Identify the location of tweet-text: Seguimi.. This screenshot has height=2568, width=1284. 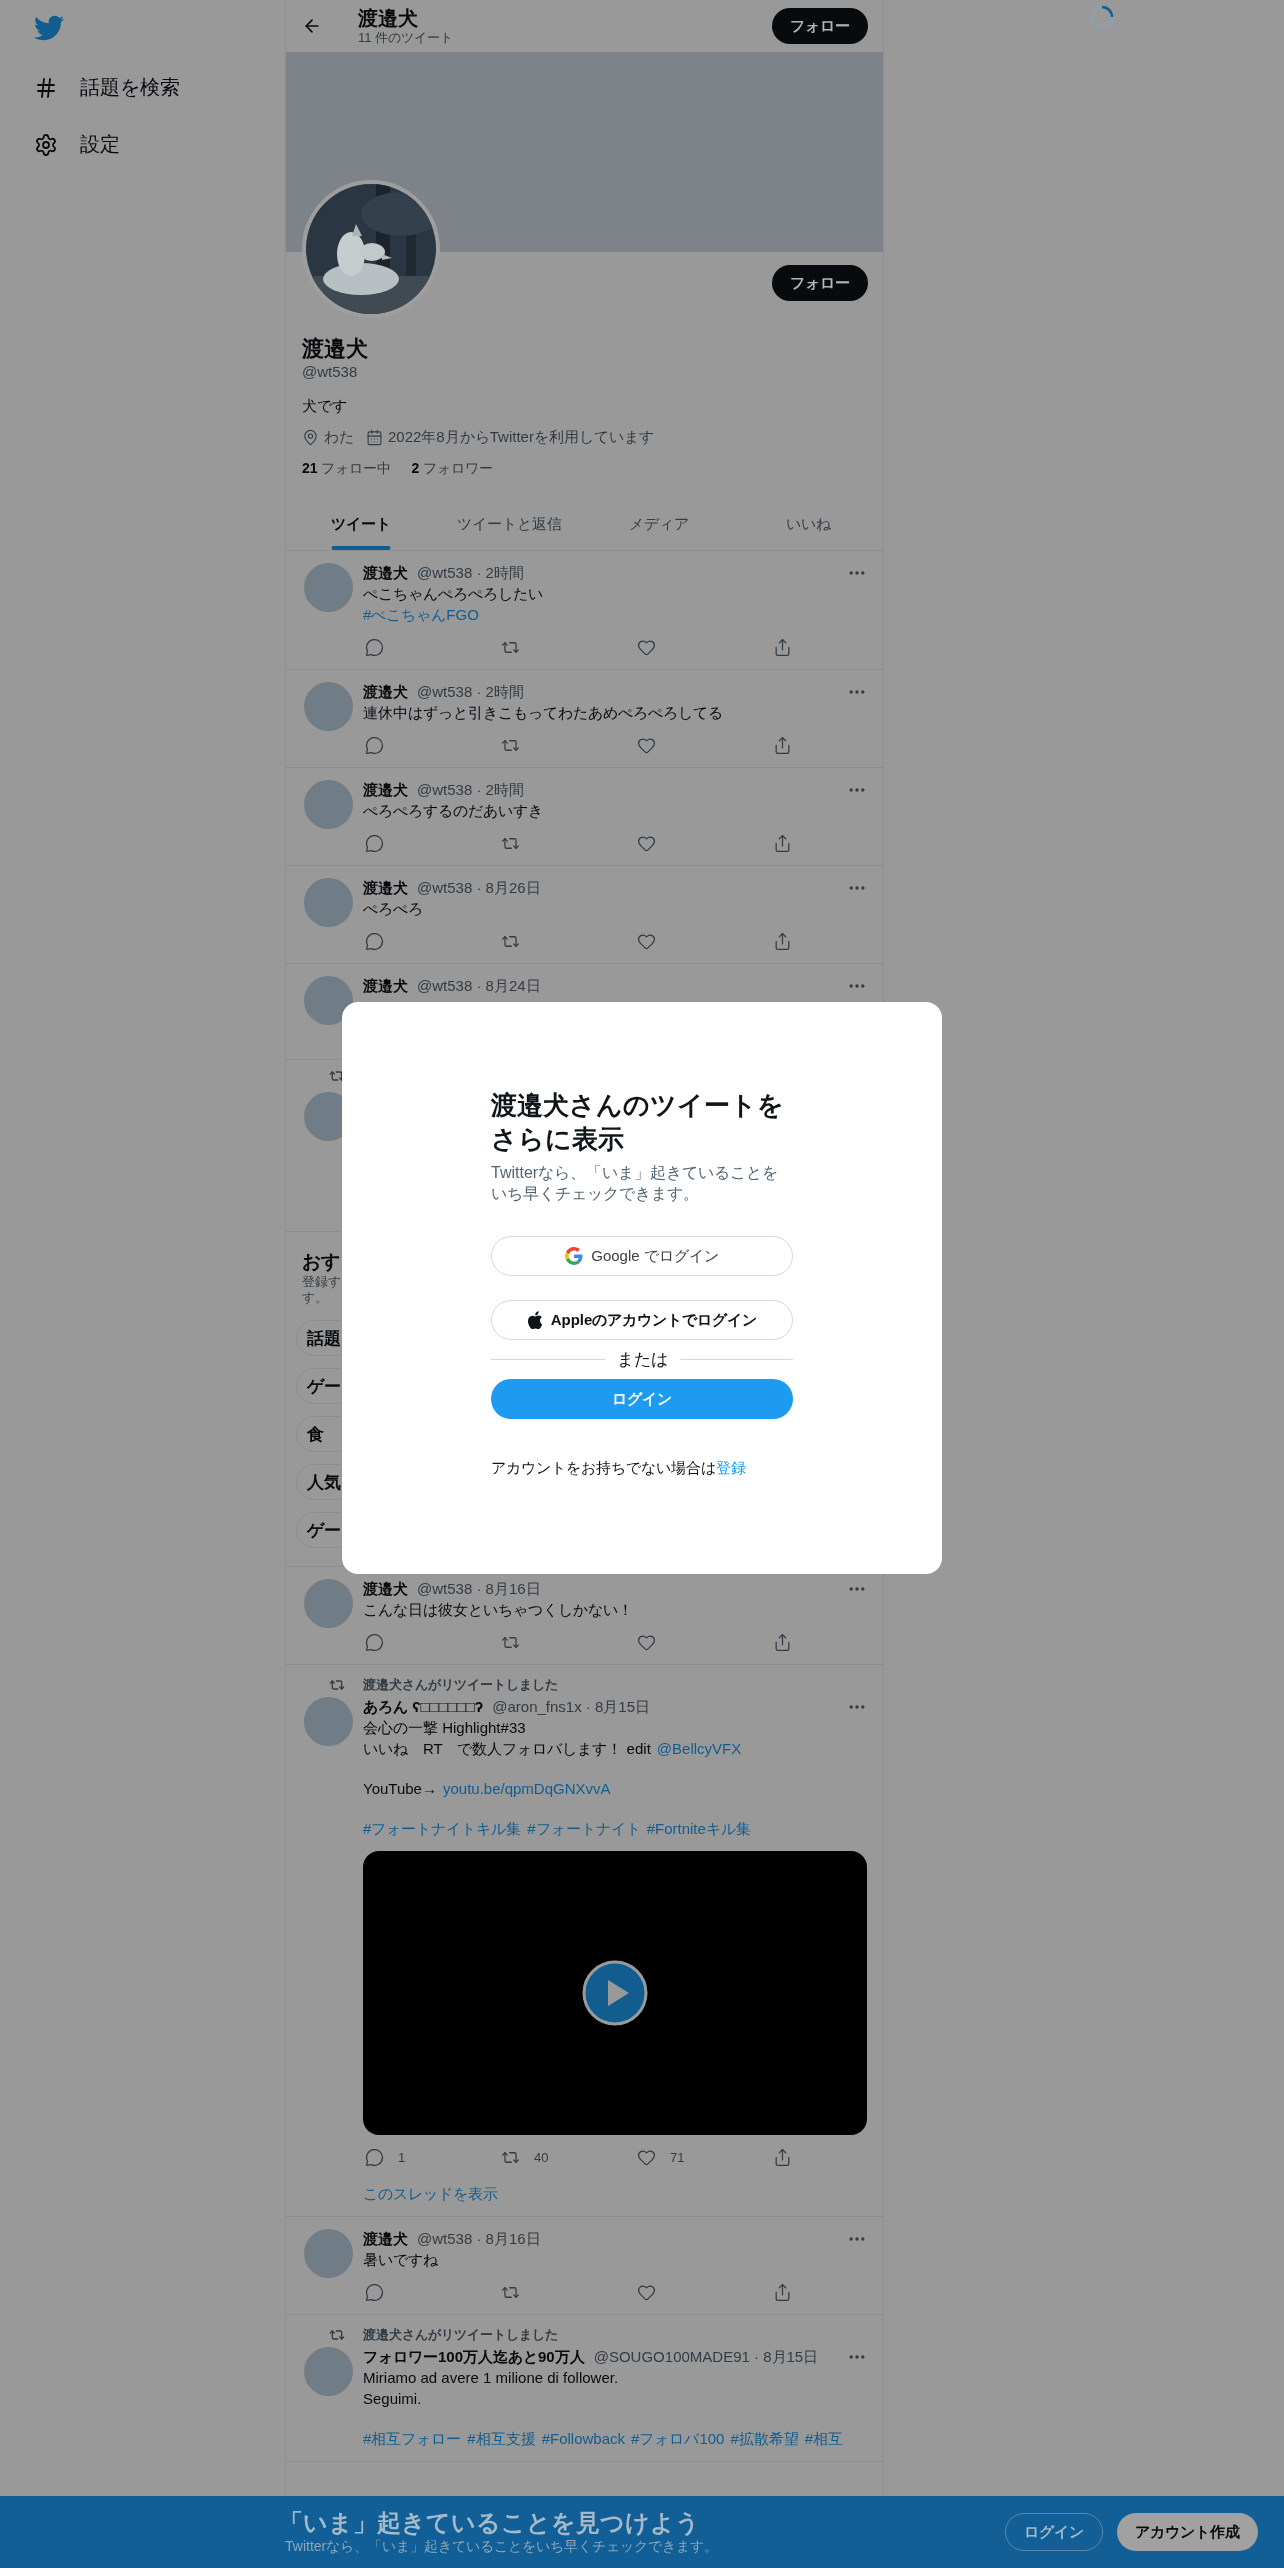
(392, 2399).